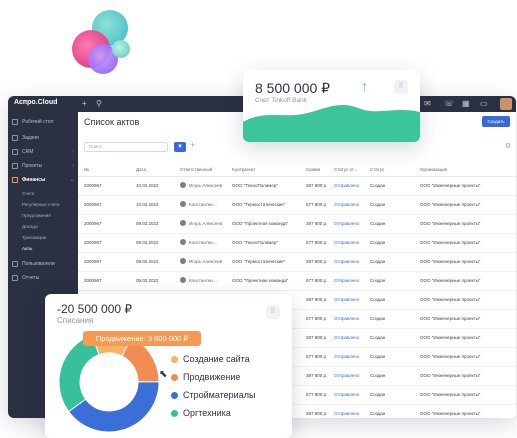  Describe the element at coordinates (15, 264) in the screenshot. I see `users-icon` at that location.